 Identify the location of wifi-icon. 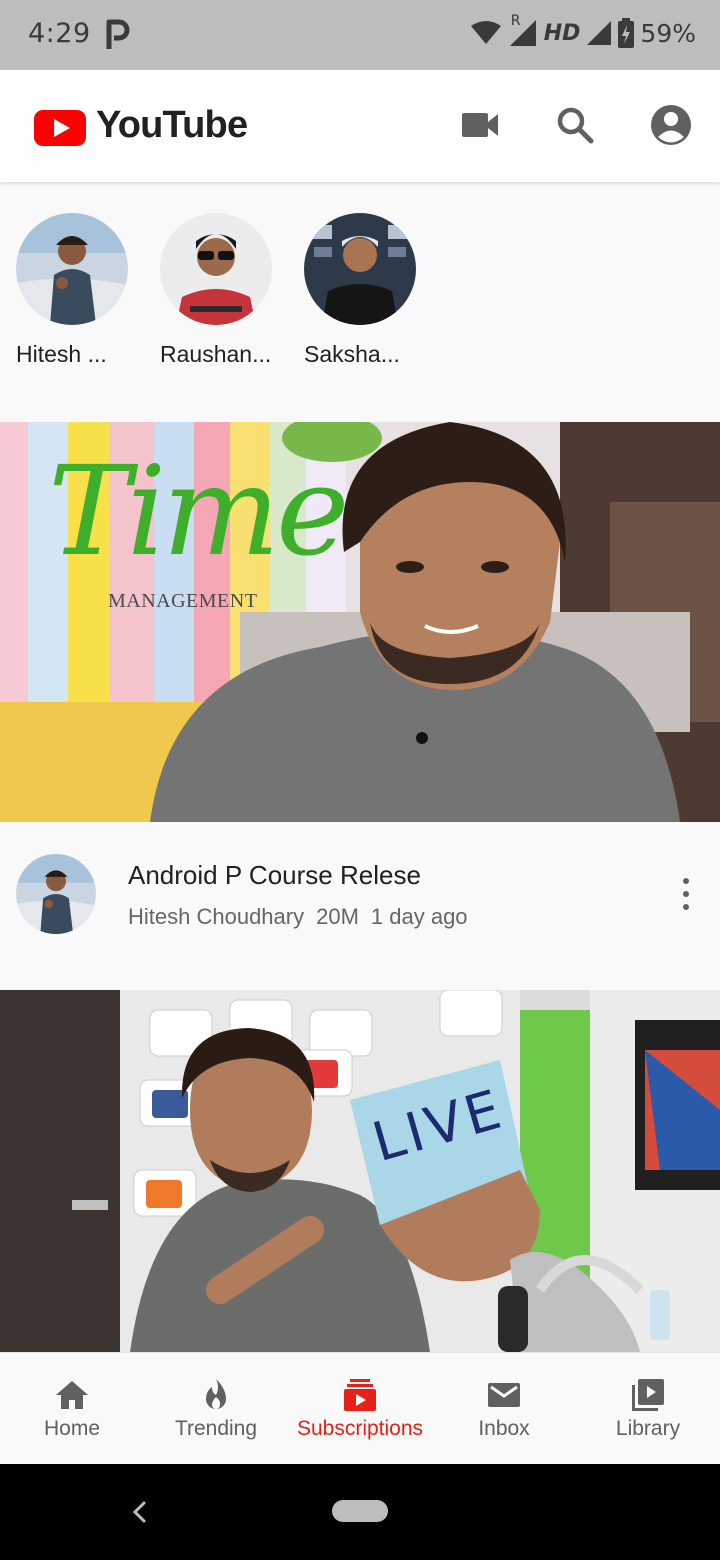
(485, 32).